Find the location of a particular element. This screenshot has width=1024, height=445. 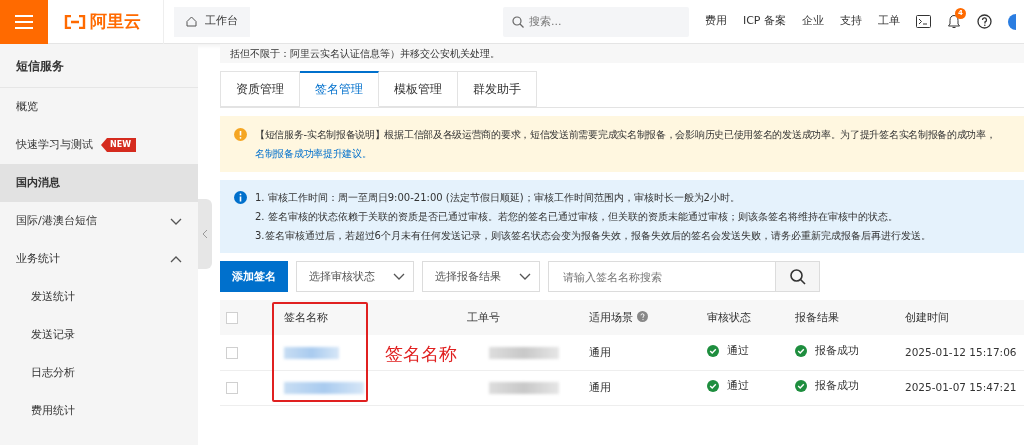

sidebar-item: 概览 is located at coordinates (99, 107).